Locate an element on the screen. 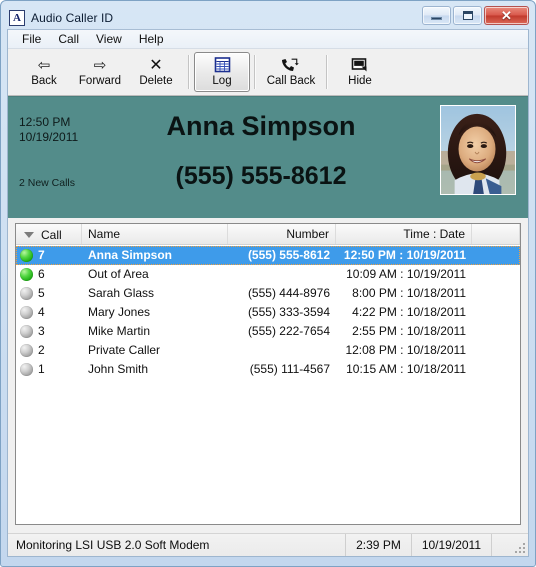 This screenshot has height=567, width=536. row-call-cell: 1 is located at coordinates (49, 369).